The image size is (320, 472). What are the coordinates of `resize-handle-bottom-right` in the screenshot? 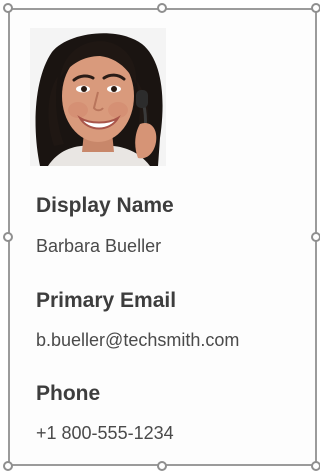 It's located at (315, 466).